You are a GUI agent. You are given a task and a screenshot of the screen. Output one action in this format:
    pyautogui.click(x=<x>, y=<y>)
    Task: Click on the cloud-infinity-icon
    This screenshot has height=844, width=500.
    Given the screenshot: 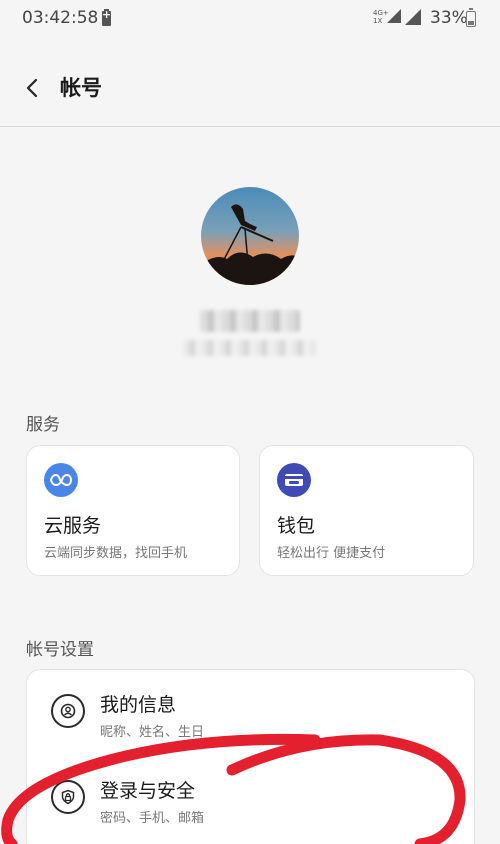 What is the action you would take?
    pyautogui.click(x=61, y=480)
    